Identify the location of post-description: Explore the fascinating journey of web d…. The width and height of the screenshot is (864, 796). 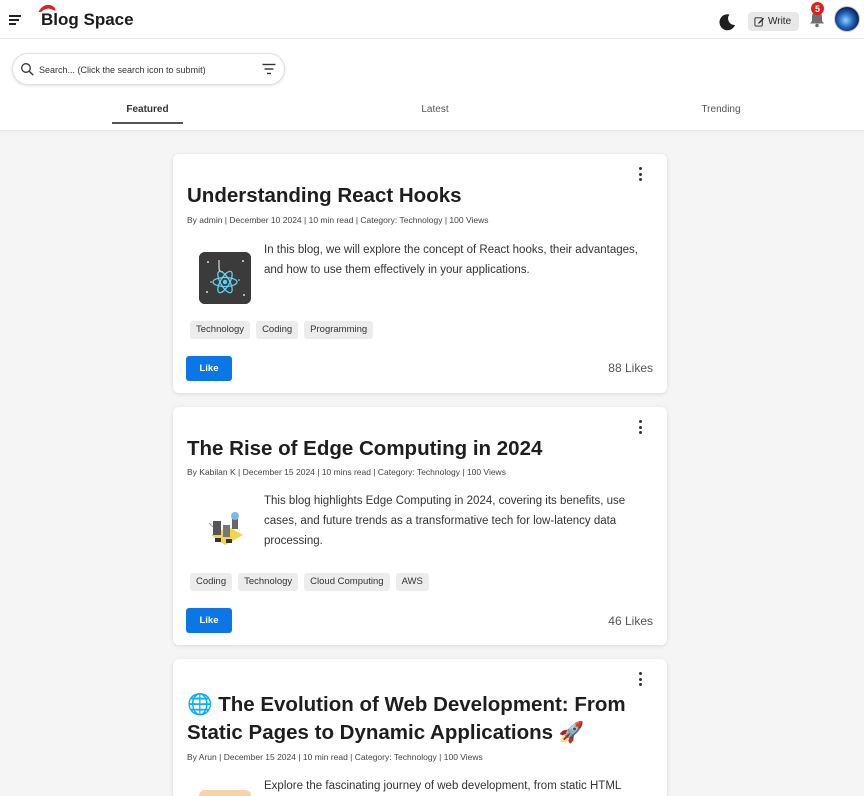
(443, 786).